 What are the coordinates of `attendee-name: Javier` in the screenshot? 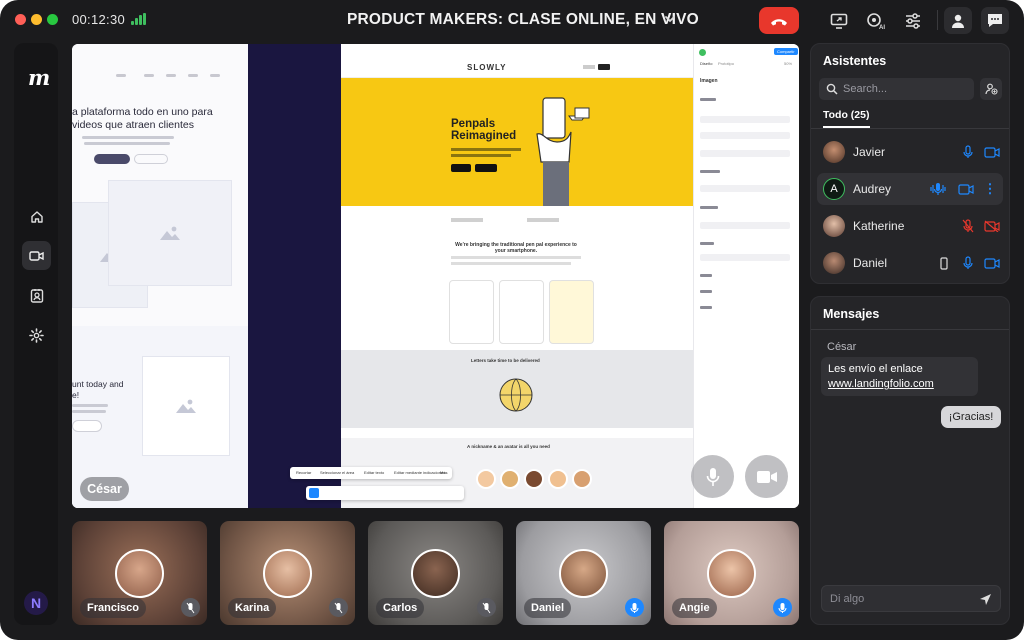 It's located at (869, 152).